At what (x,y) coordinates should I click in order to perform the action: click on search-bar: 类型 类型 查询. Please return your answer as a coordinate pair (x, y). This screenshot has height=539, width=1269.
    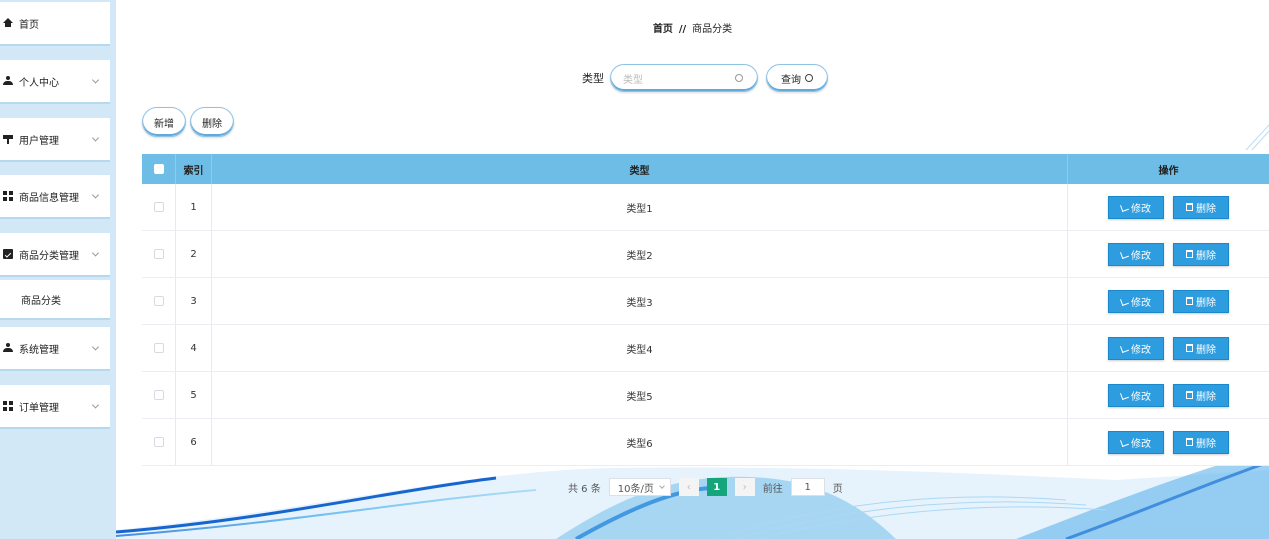
    Looking at the image, I should click on (705, 78).